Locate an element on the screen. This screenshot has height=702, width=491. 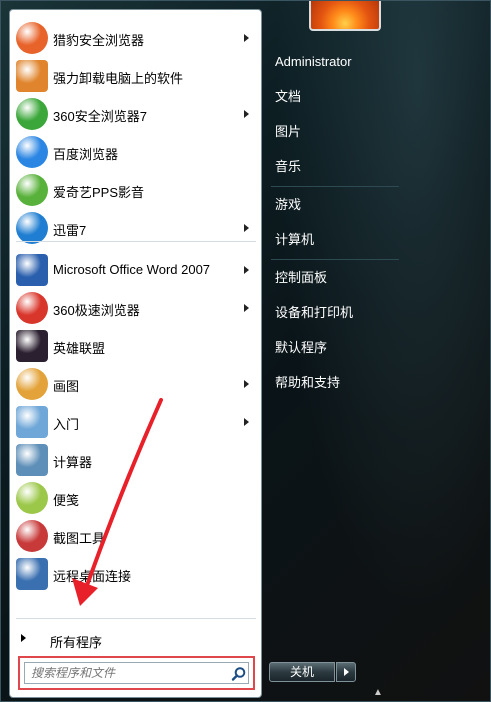
user-picture is located at coordinates (345, 16).